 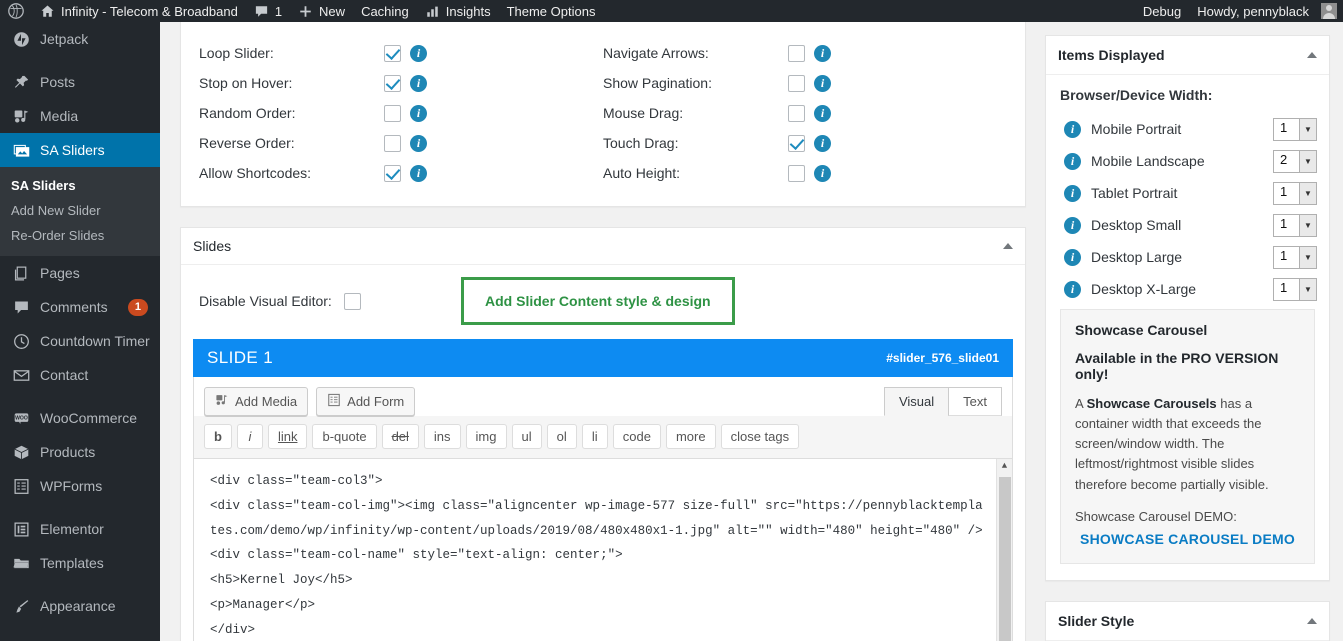 I want to click on reverse-order-checkbox, so click(x=392, y=143).